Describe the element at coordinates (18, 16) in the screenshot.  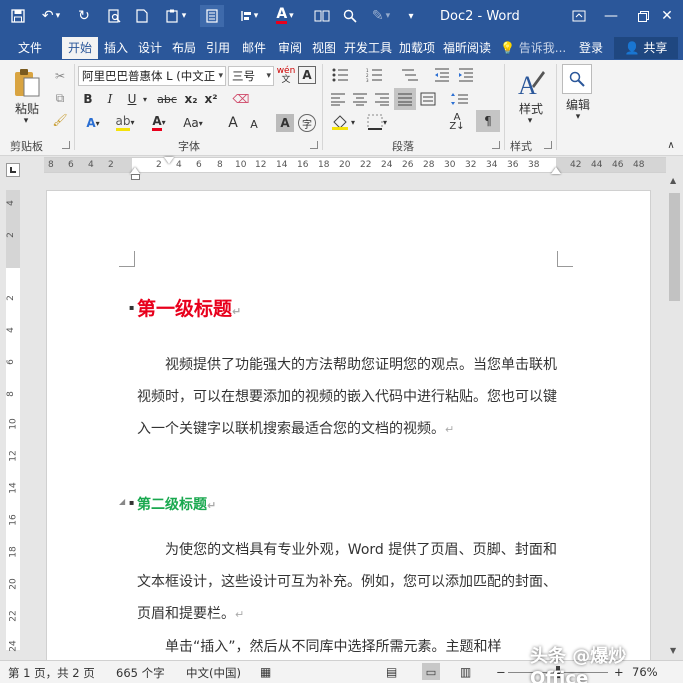
I see `save-icon` at that location.